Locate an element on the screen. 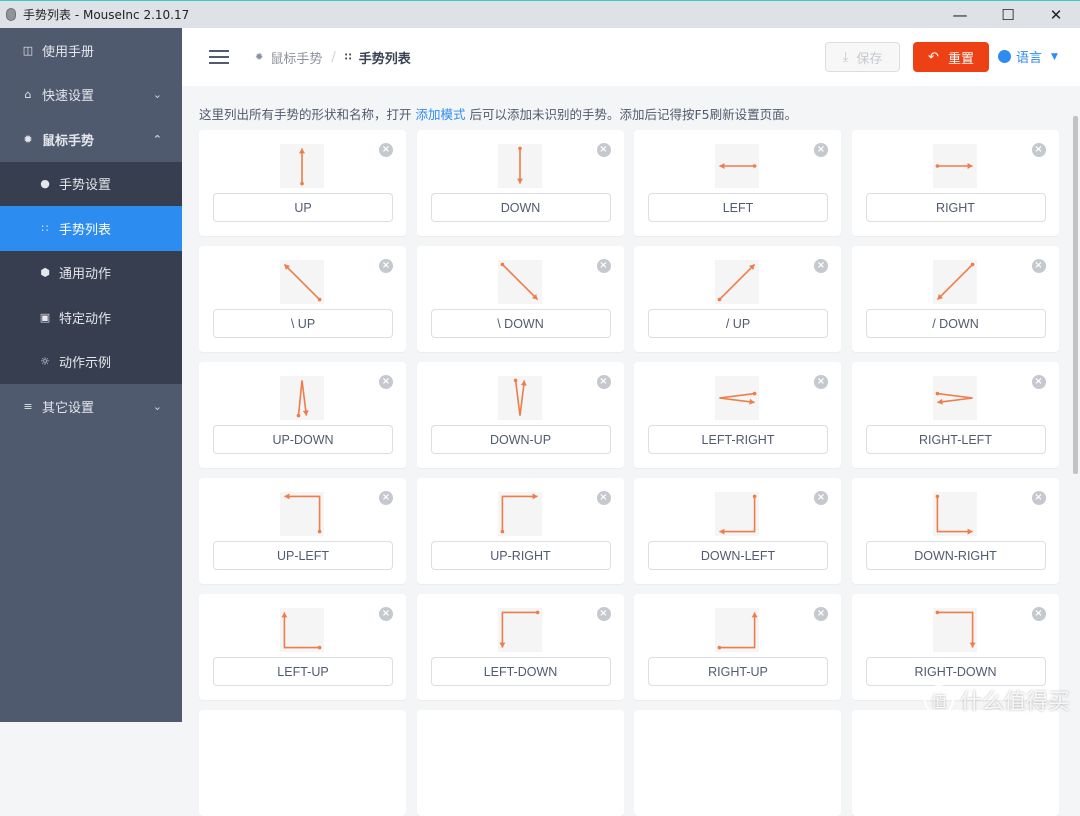  gesture-name-field: LEFT-DOWN is located at coordinates (521, 671).